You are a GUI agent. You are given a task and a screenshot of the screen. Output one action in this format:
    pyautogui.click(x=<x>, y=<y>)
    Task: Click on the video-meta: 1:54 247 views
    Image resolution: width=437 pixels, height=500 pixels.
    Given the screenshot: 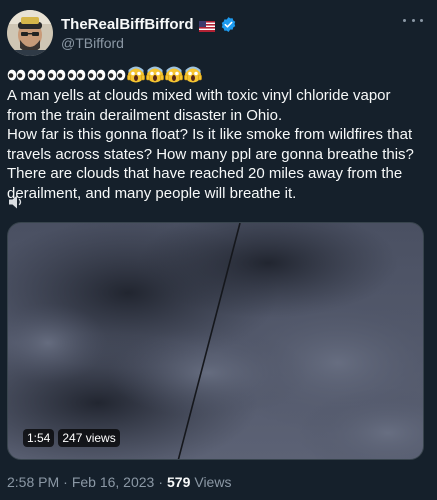 What is the action you would take?
    pyautogui.click(x=71, y=438)
    